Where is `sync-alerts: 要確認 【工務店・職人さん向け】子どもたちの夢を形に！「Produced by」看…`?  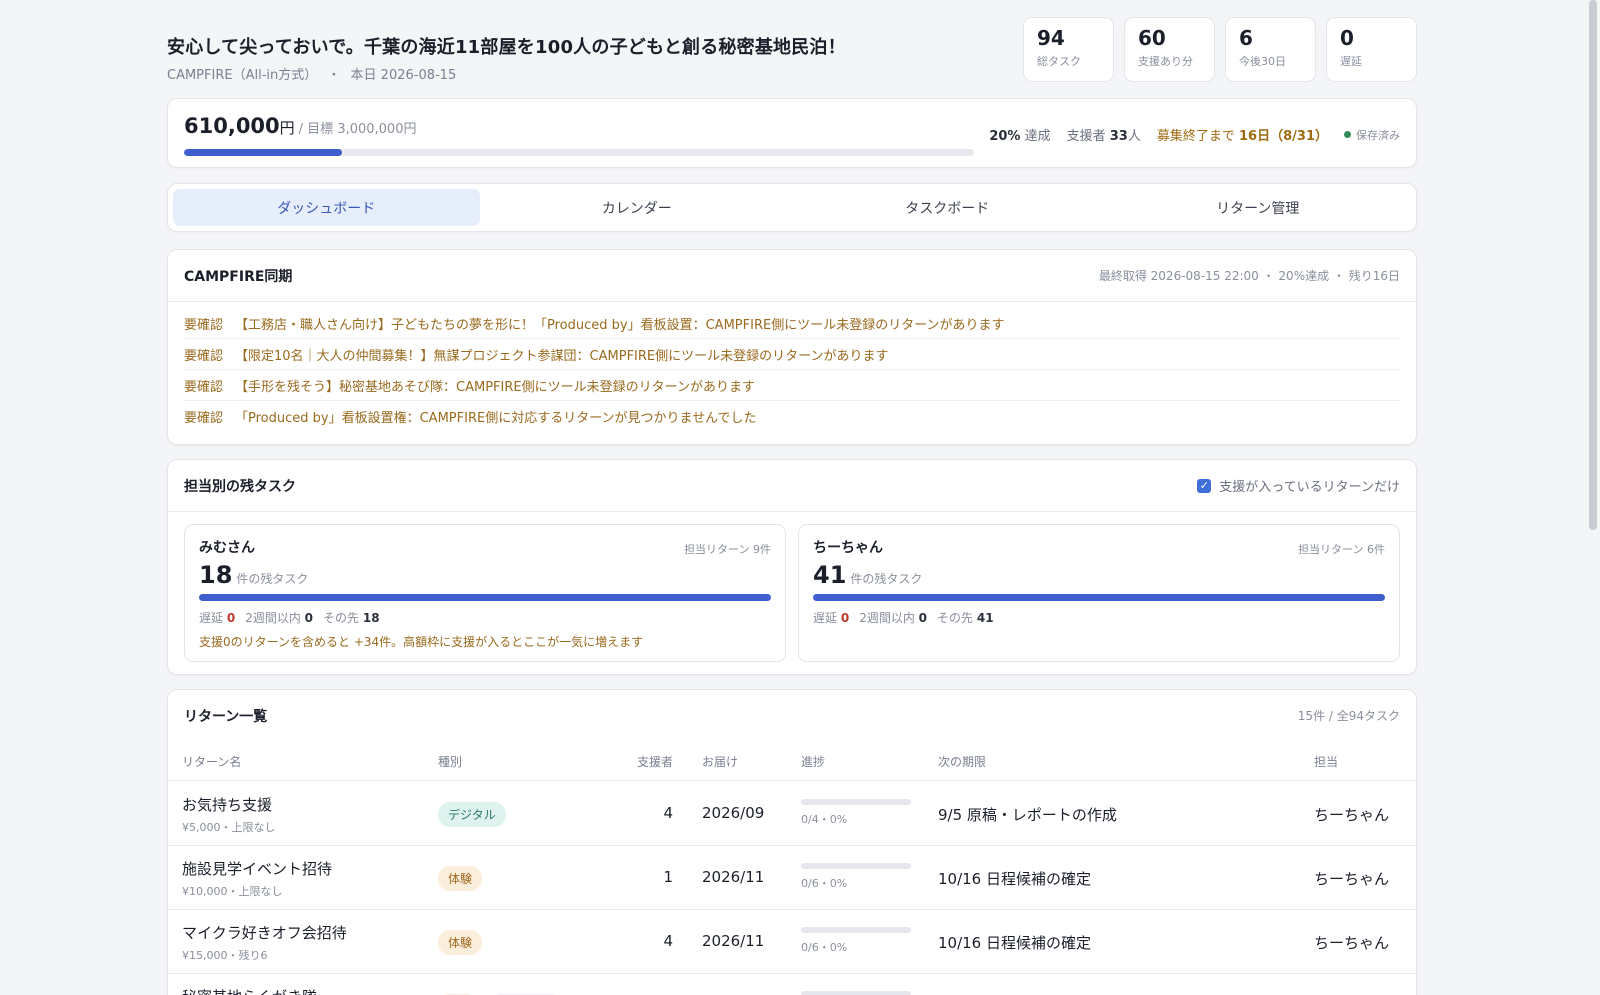 sync-alerts: 要確認 【工務店・職人さん向け】子どもたちの夢を形に！「Produced by」看… is located at coordinates (792, 370).